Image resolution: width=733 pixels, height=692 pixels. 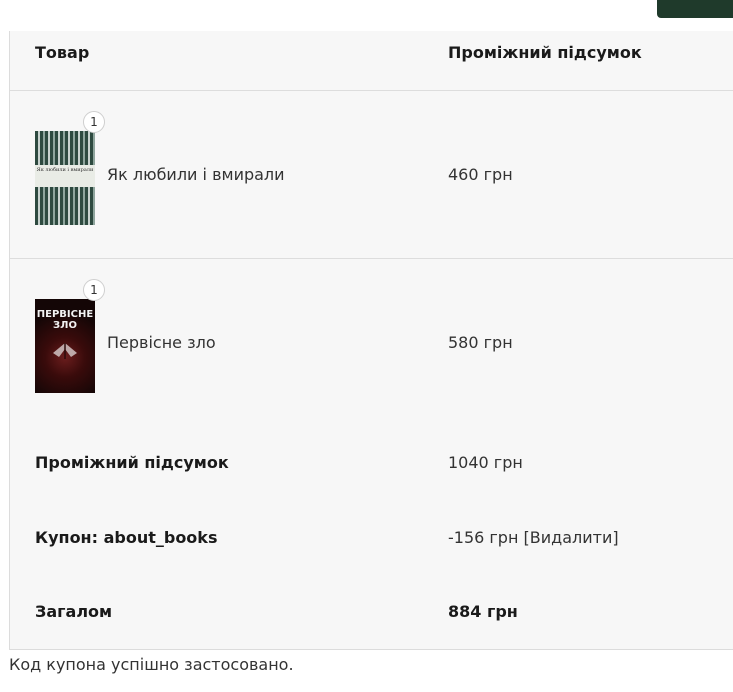 What do you see at coordinates (483, 537) in the screenshot?
I see `coupon-discount-value: -156 грн` at bounding box center [483, 537].